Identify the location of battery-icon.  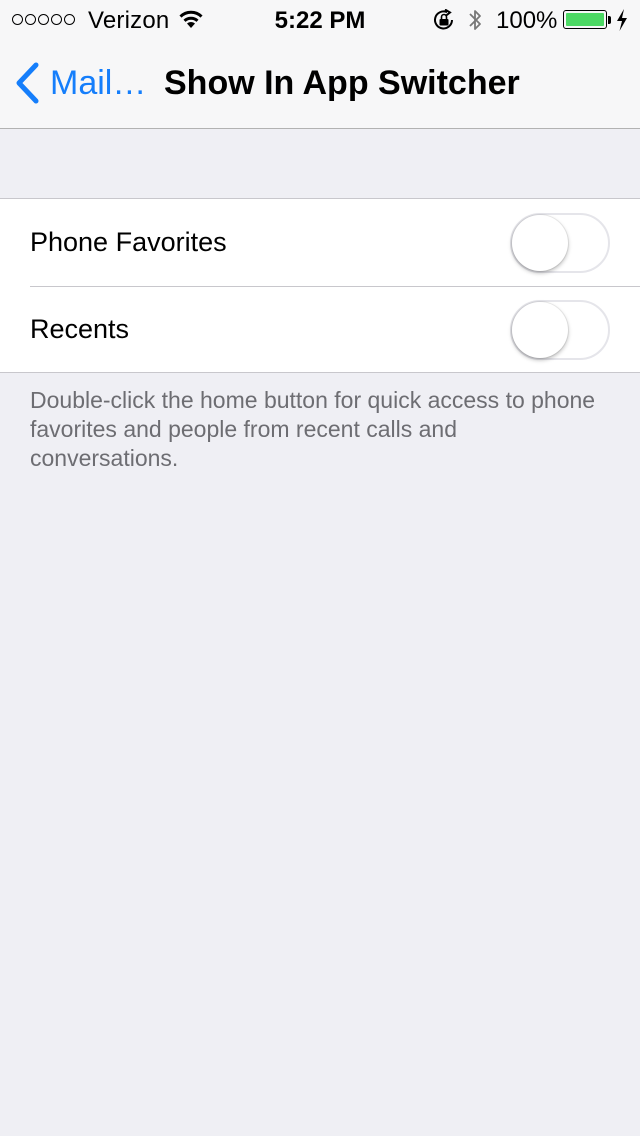
(585, 19).